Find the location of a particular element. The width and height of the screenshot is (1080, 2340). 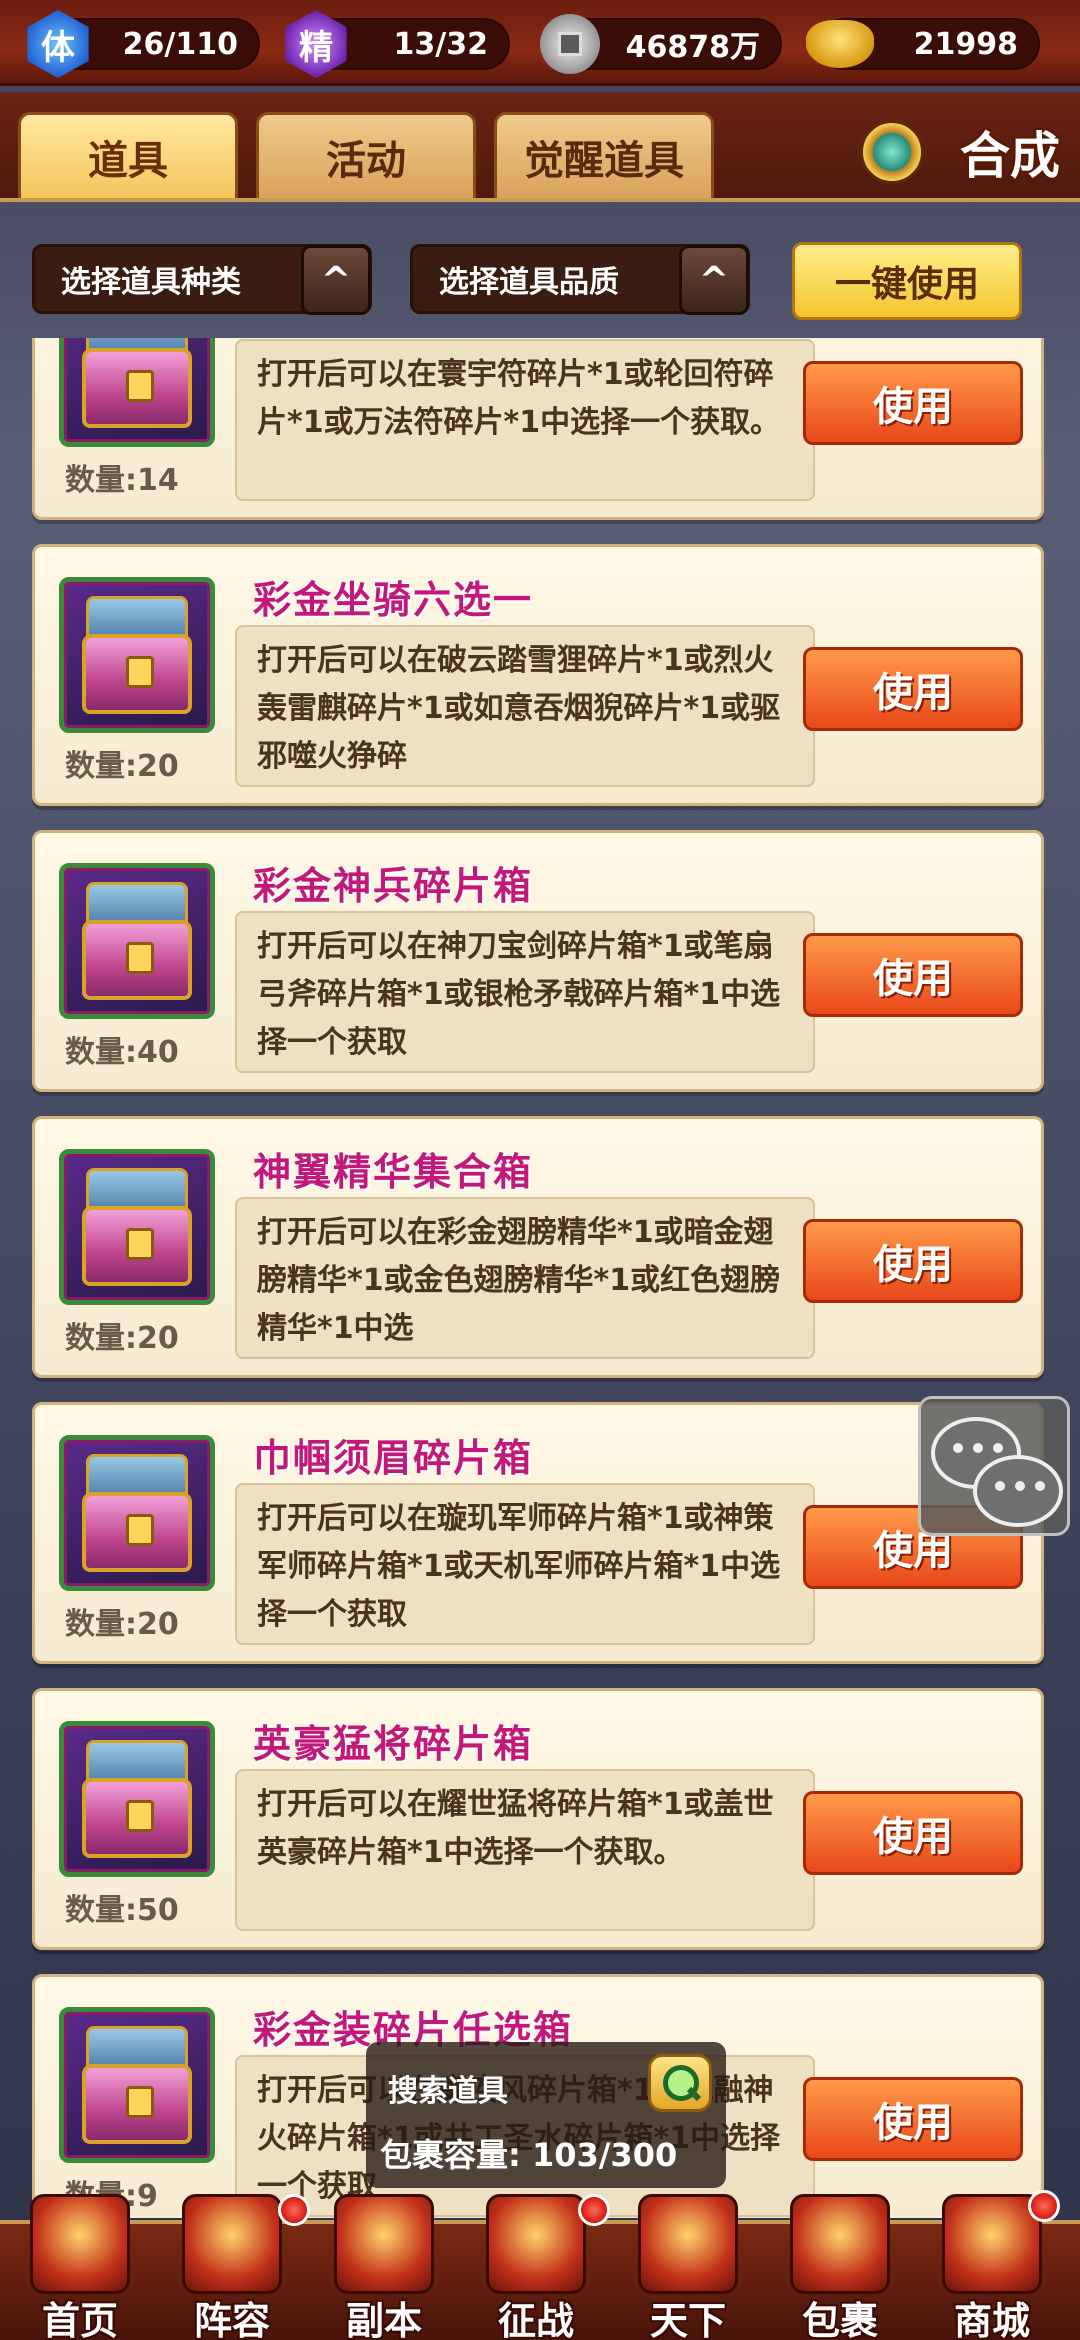

status-bar: 26/110 体 13/32 精 46878万 21998 is located at coordinates (540, 43).